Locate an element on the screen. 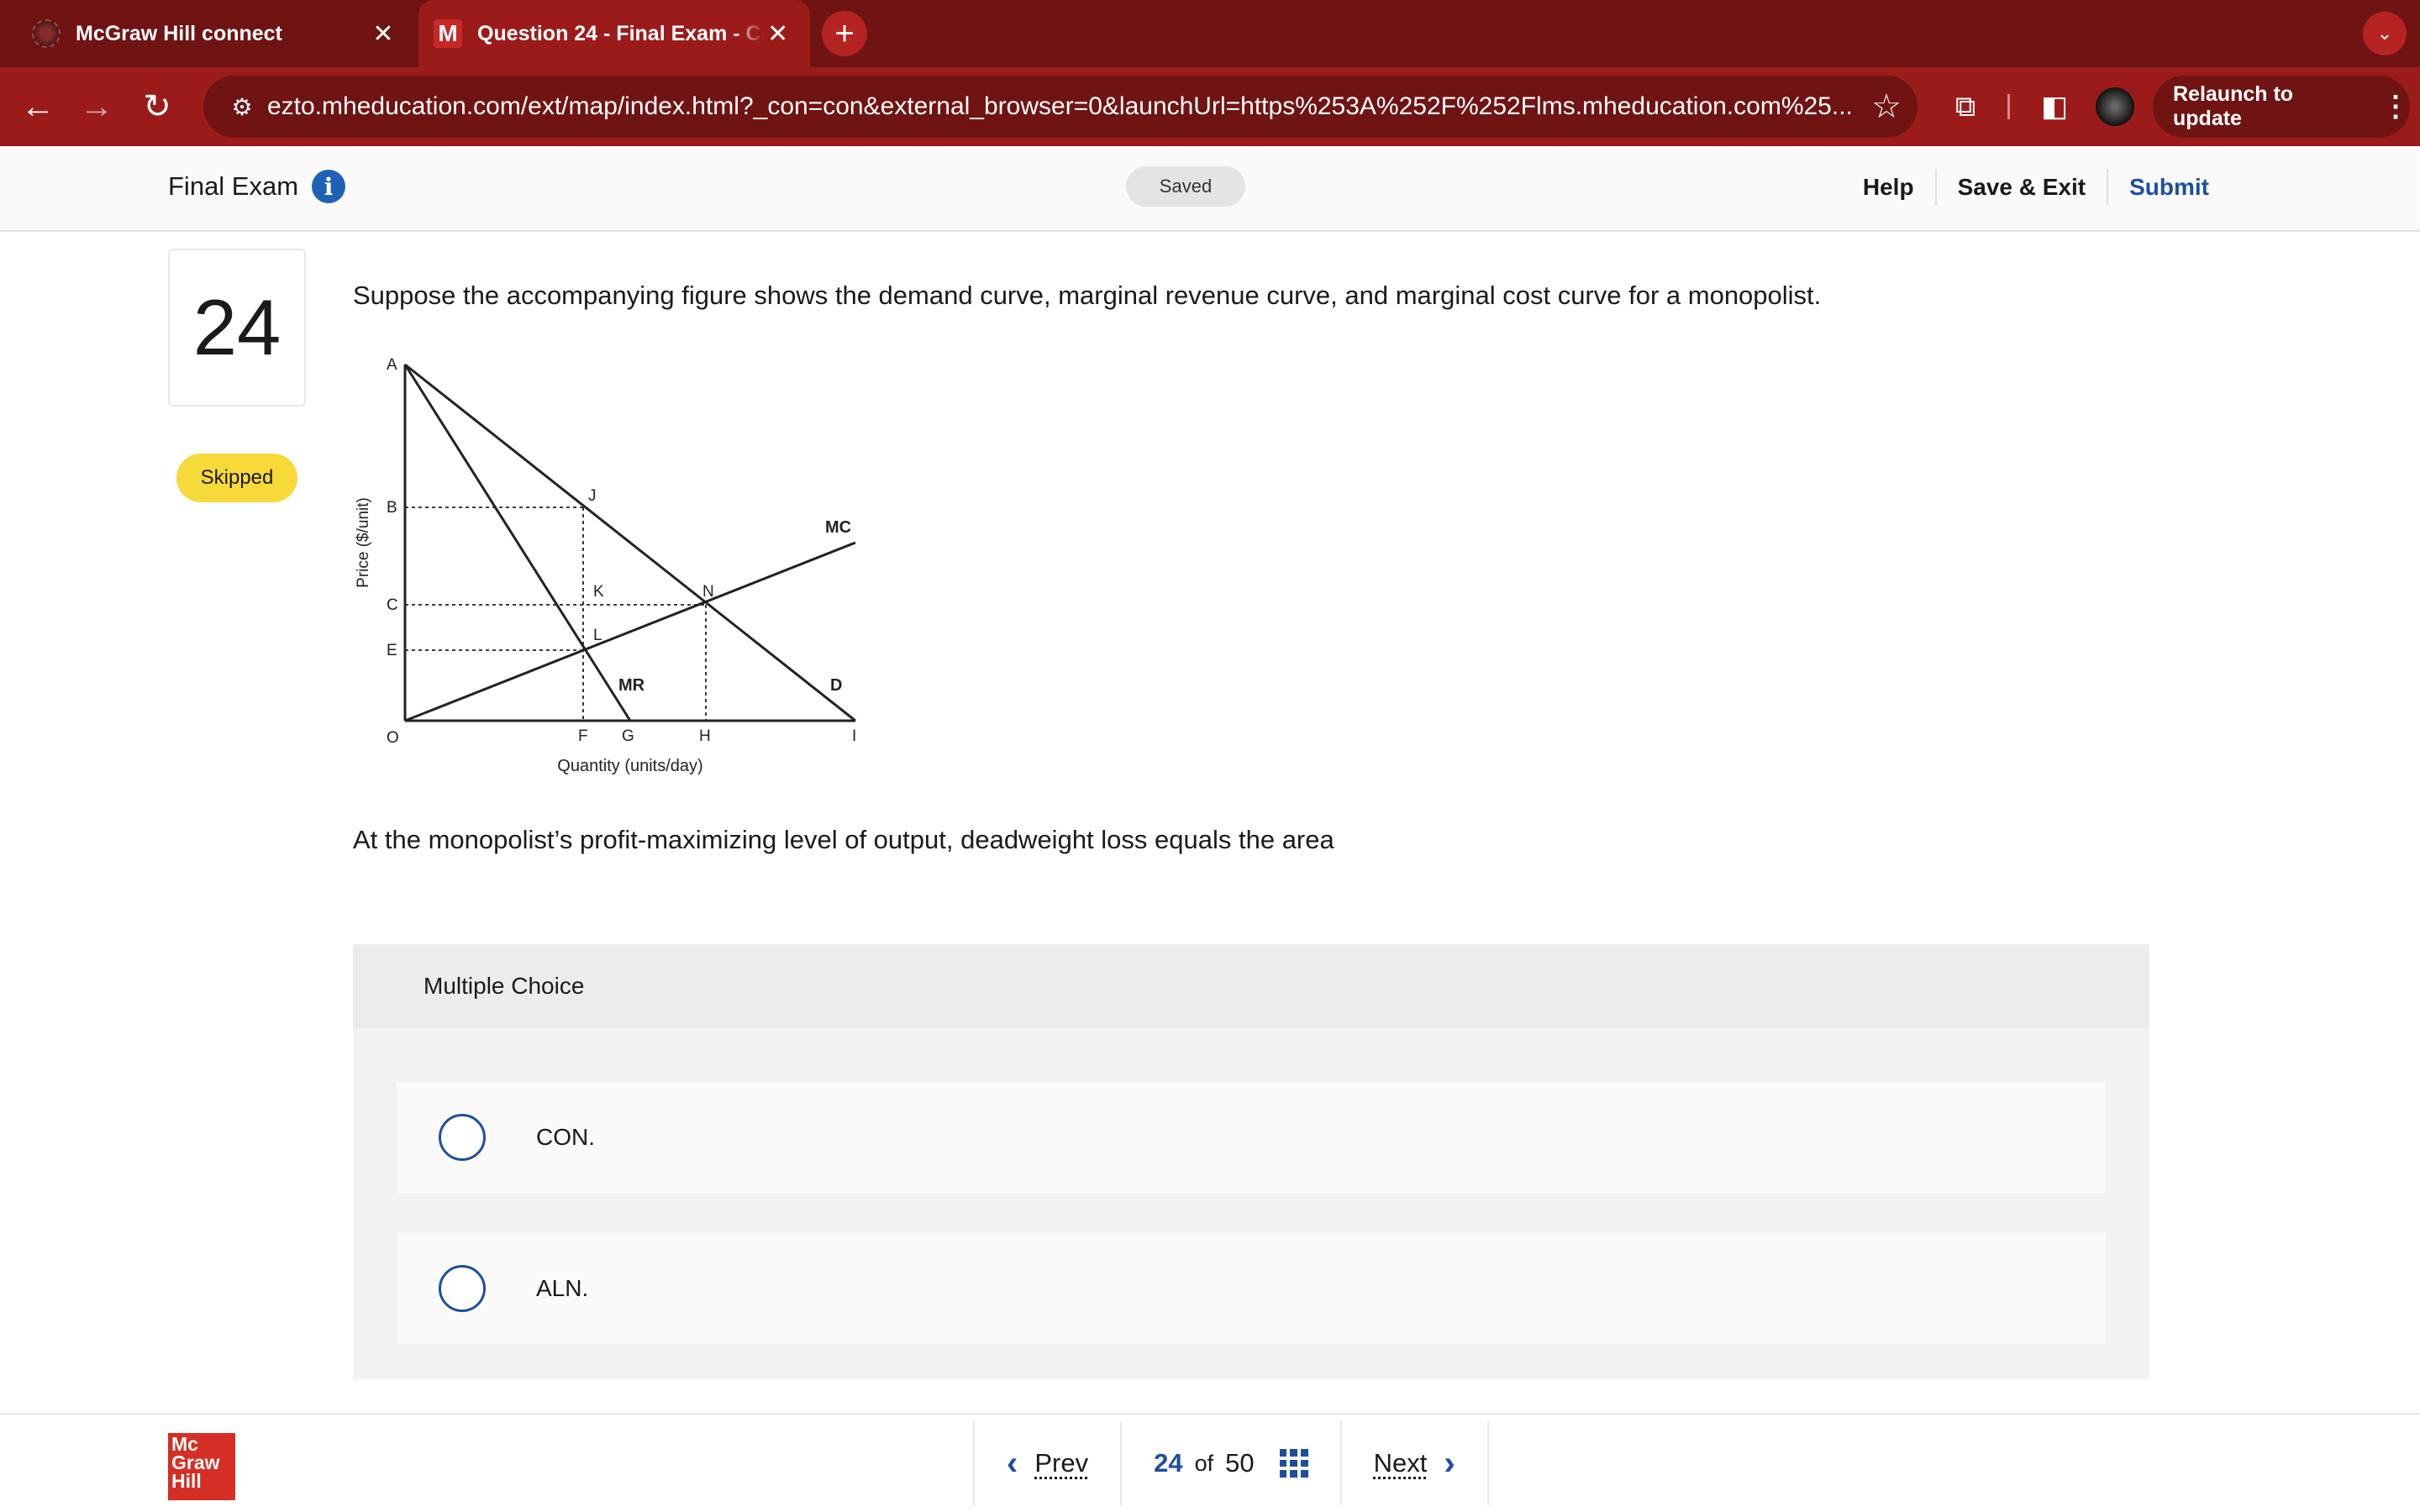 Image resolution: width=2420 pixels, height=1512 pixels. label-j: J is located at coordinates (592, 496).